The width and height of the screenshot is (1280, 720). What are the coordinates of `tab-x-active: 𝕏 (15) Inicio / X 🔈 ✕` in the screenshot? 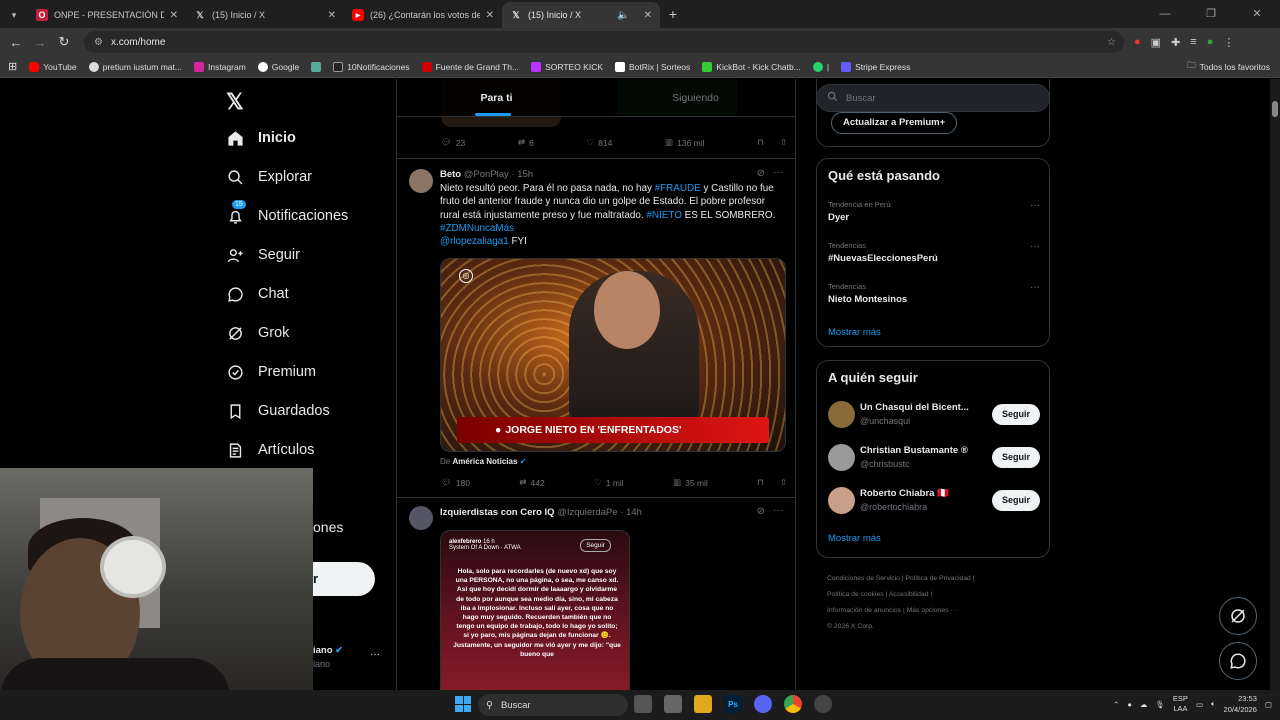 It's located at (581, 15).